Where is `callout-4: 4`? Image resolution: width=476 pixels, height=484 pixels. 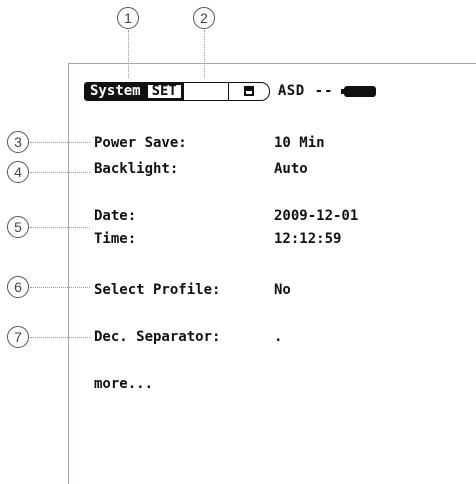
callout-4: 4 is located at coordinates (18, 172).